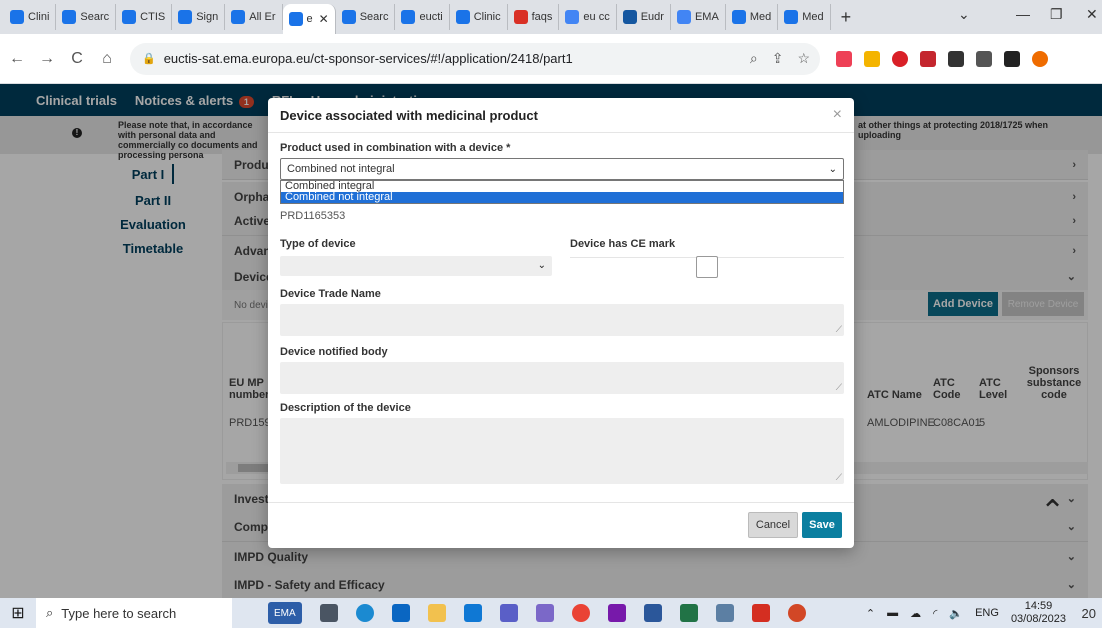 The image size is (1102, 628). Describe the element at coordinates (107, 59) in the screenshot. I see `home-icon: ⌂` at that location.